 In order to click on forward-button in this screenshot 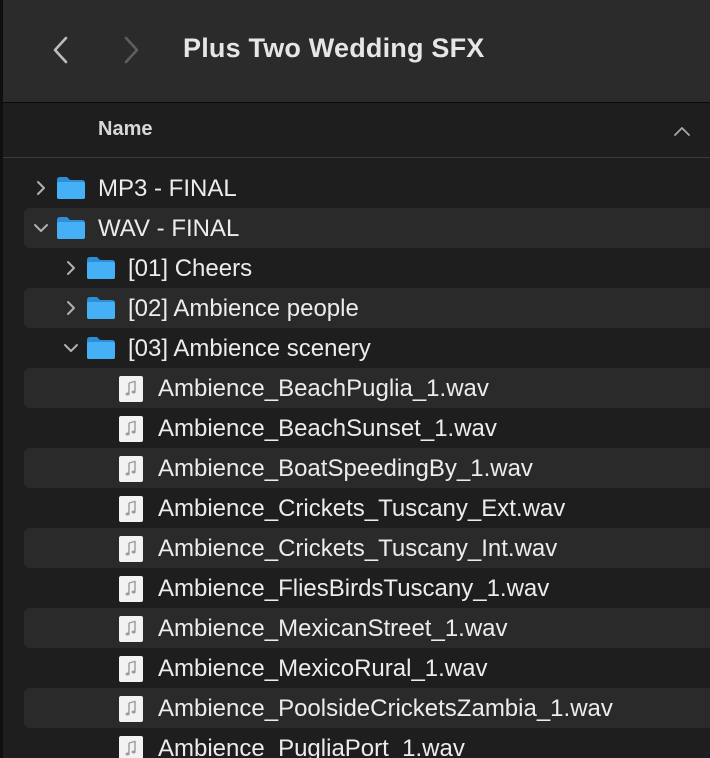, I will do `click(131, 50)`.